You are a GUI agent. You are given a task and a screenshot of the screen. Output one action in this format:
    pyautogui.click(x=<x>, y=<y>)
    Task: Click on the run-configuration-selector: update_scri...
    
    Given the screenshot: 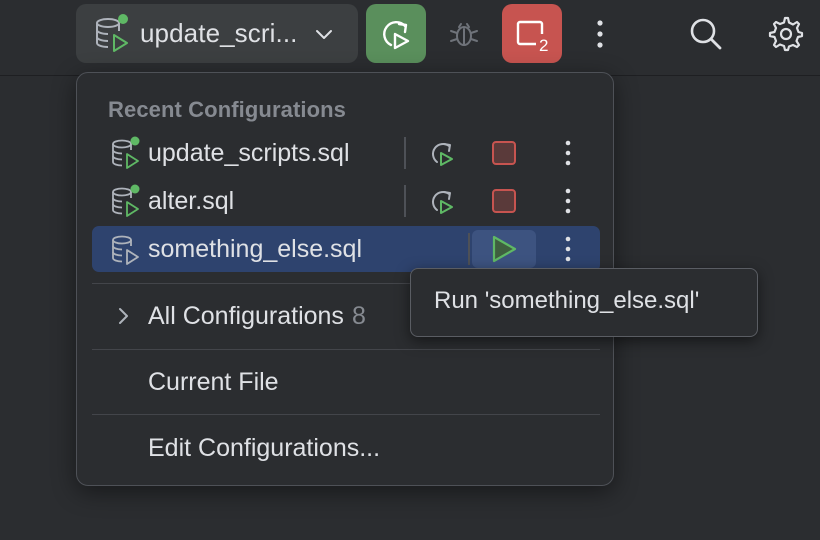 What is the action you would take?
    pyautogui.click(x=217, y=33)
    